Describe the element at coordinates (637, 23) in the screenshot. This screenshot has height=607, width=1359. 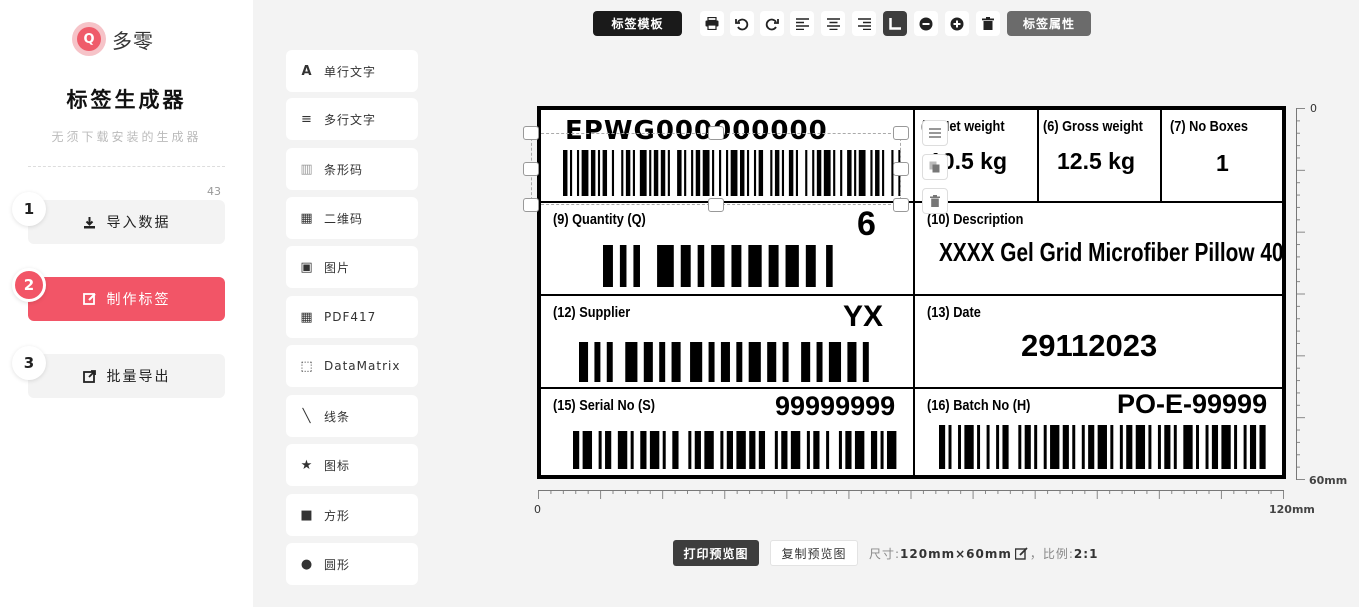
I see `label-template-button: 标签模板` at that location.